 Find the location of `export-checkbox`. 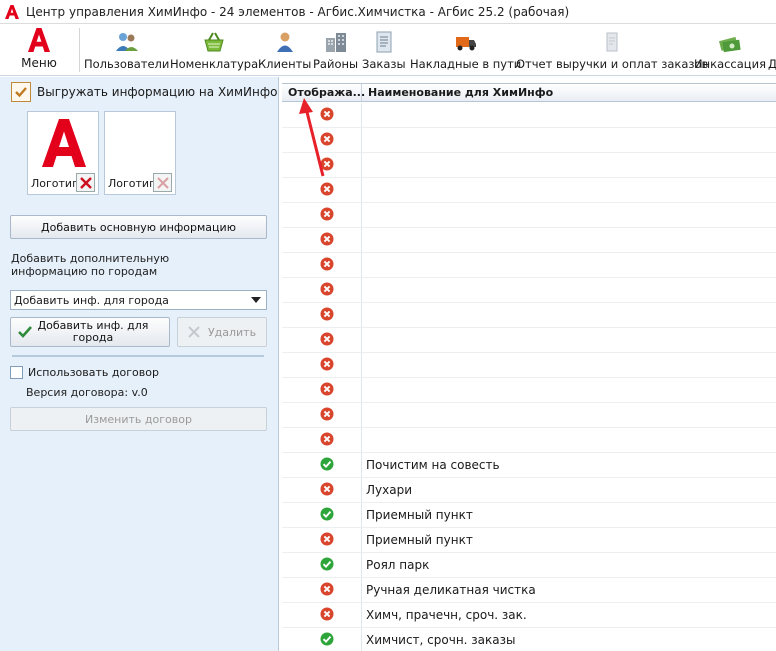

export-checkbox is located at coordinates (21, 92).